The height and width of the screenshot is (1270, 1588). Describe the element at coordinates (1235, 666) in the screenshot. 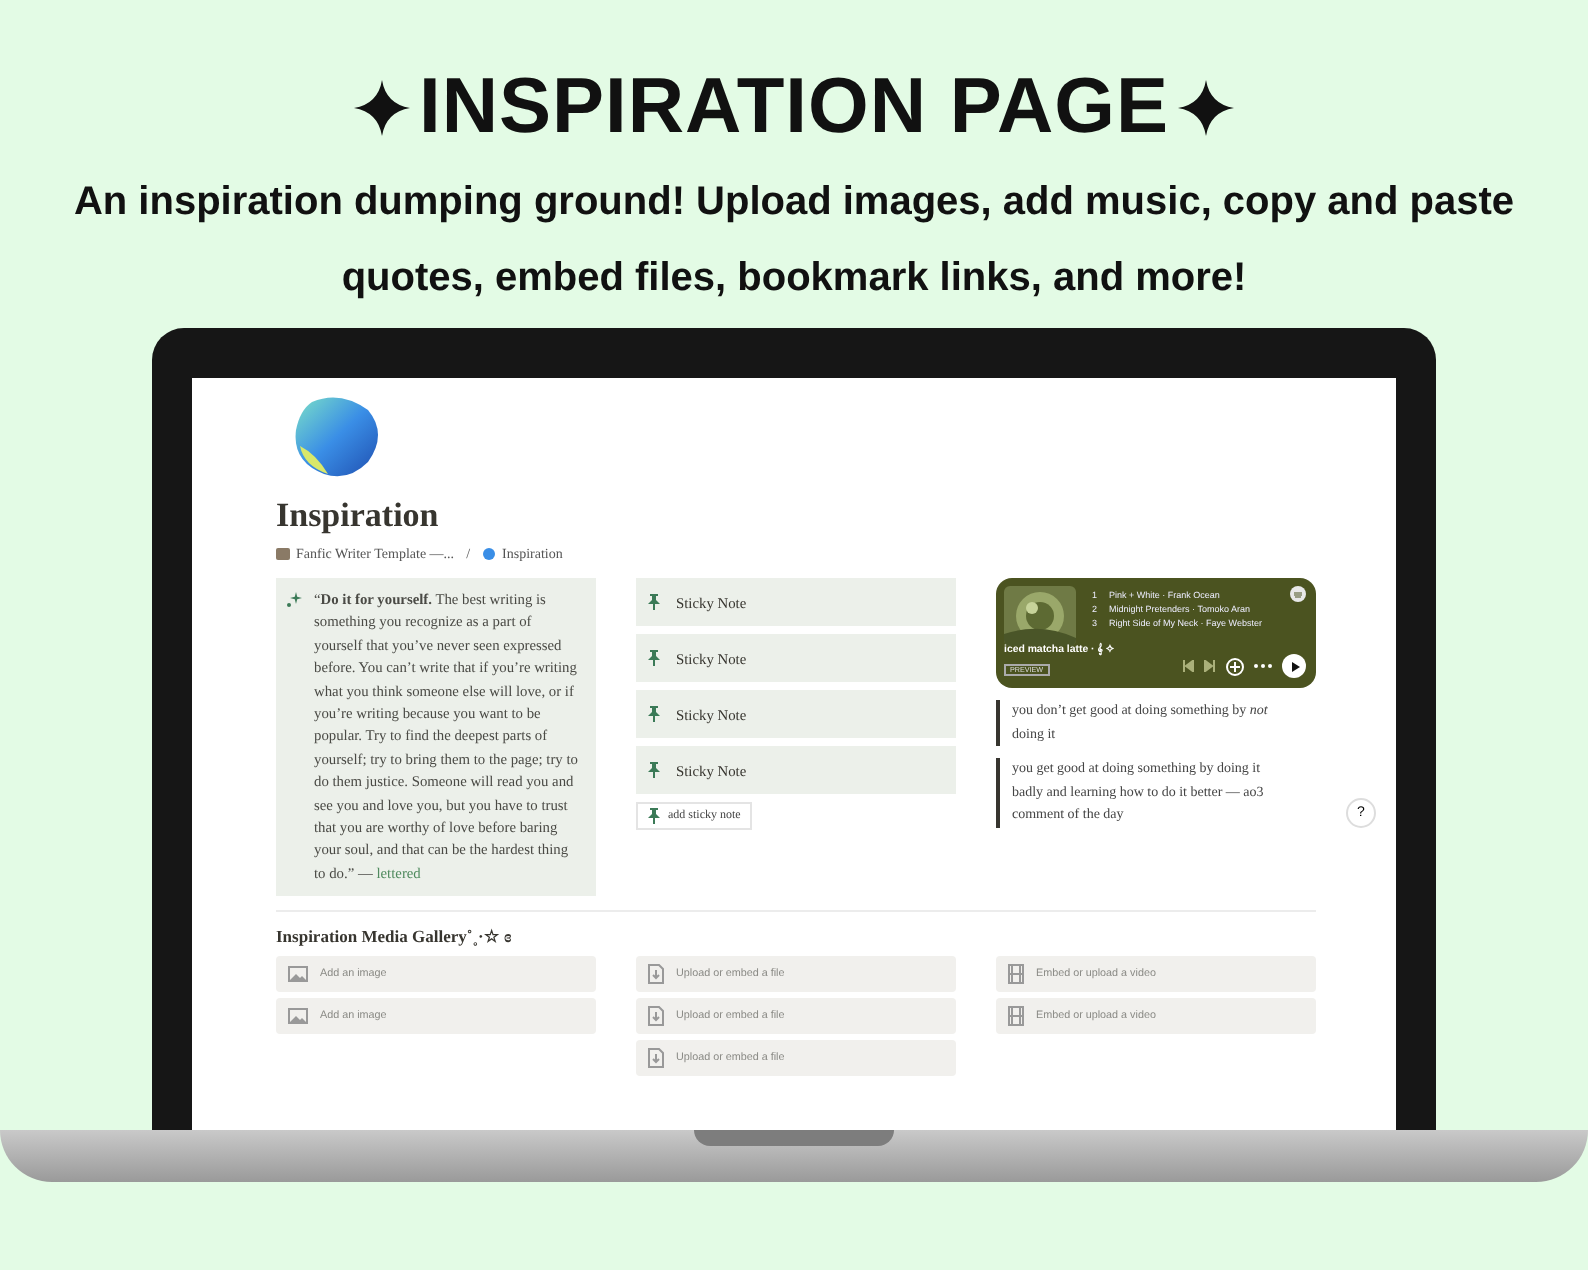

I see `add-icon` at that location.